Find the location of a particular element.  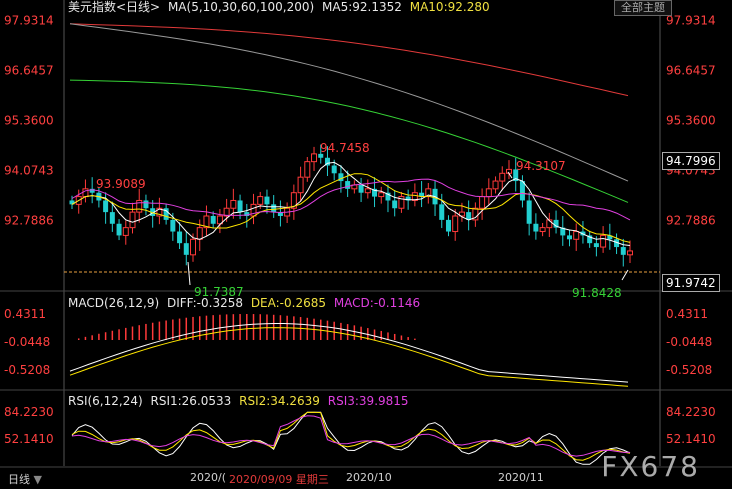

left-axis-label: 97.9314 is located at coordinates (29, 21).